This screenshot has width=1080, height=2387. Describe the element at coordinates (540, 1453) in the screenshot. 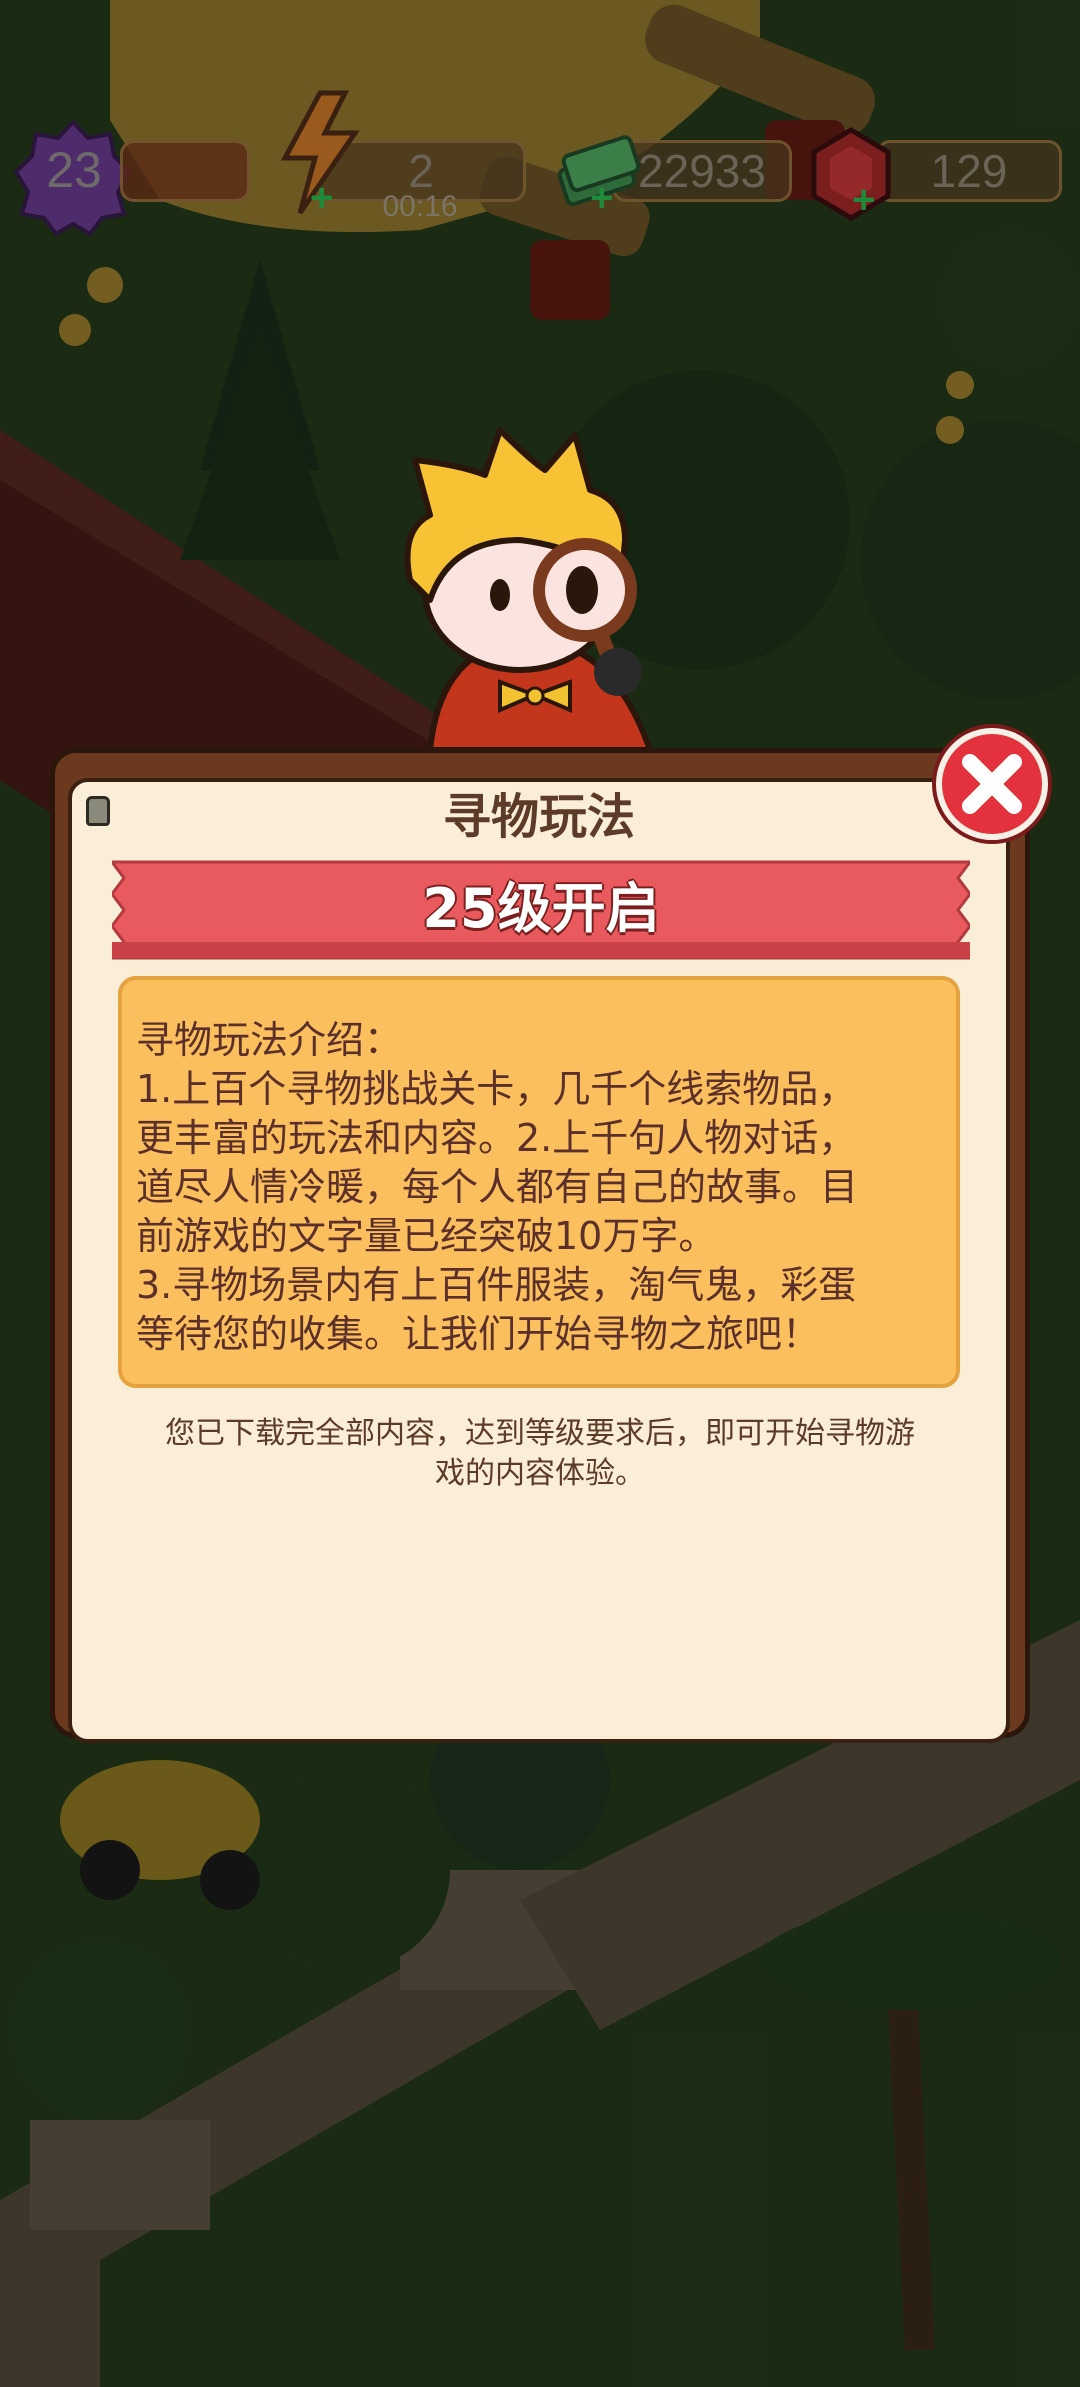

I see `download-note: 您已下载完全部内容，达到等级要求后，即可开始寻物游 戏的内容体验。` at that location.